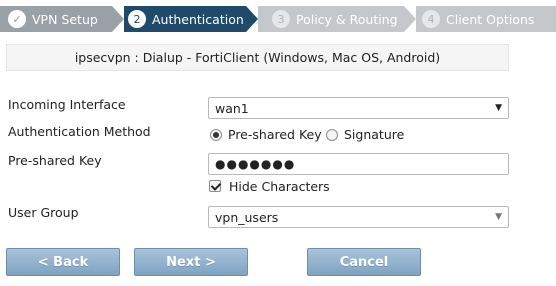  Describe the element at coordinates (65, 19) in the screenshot. I see `wizard-step-label: VPN Setup` at that location.